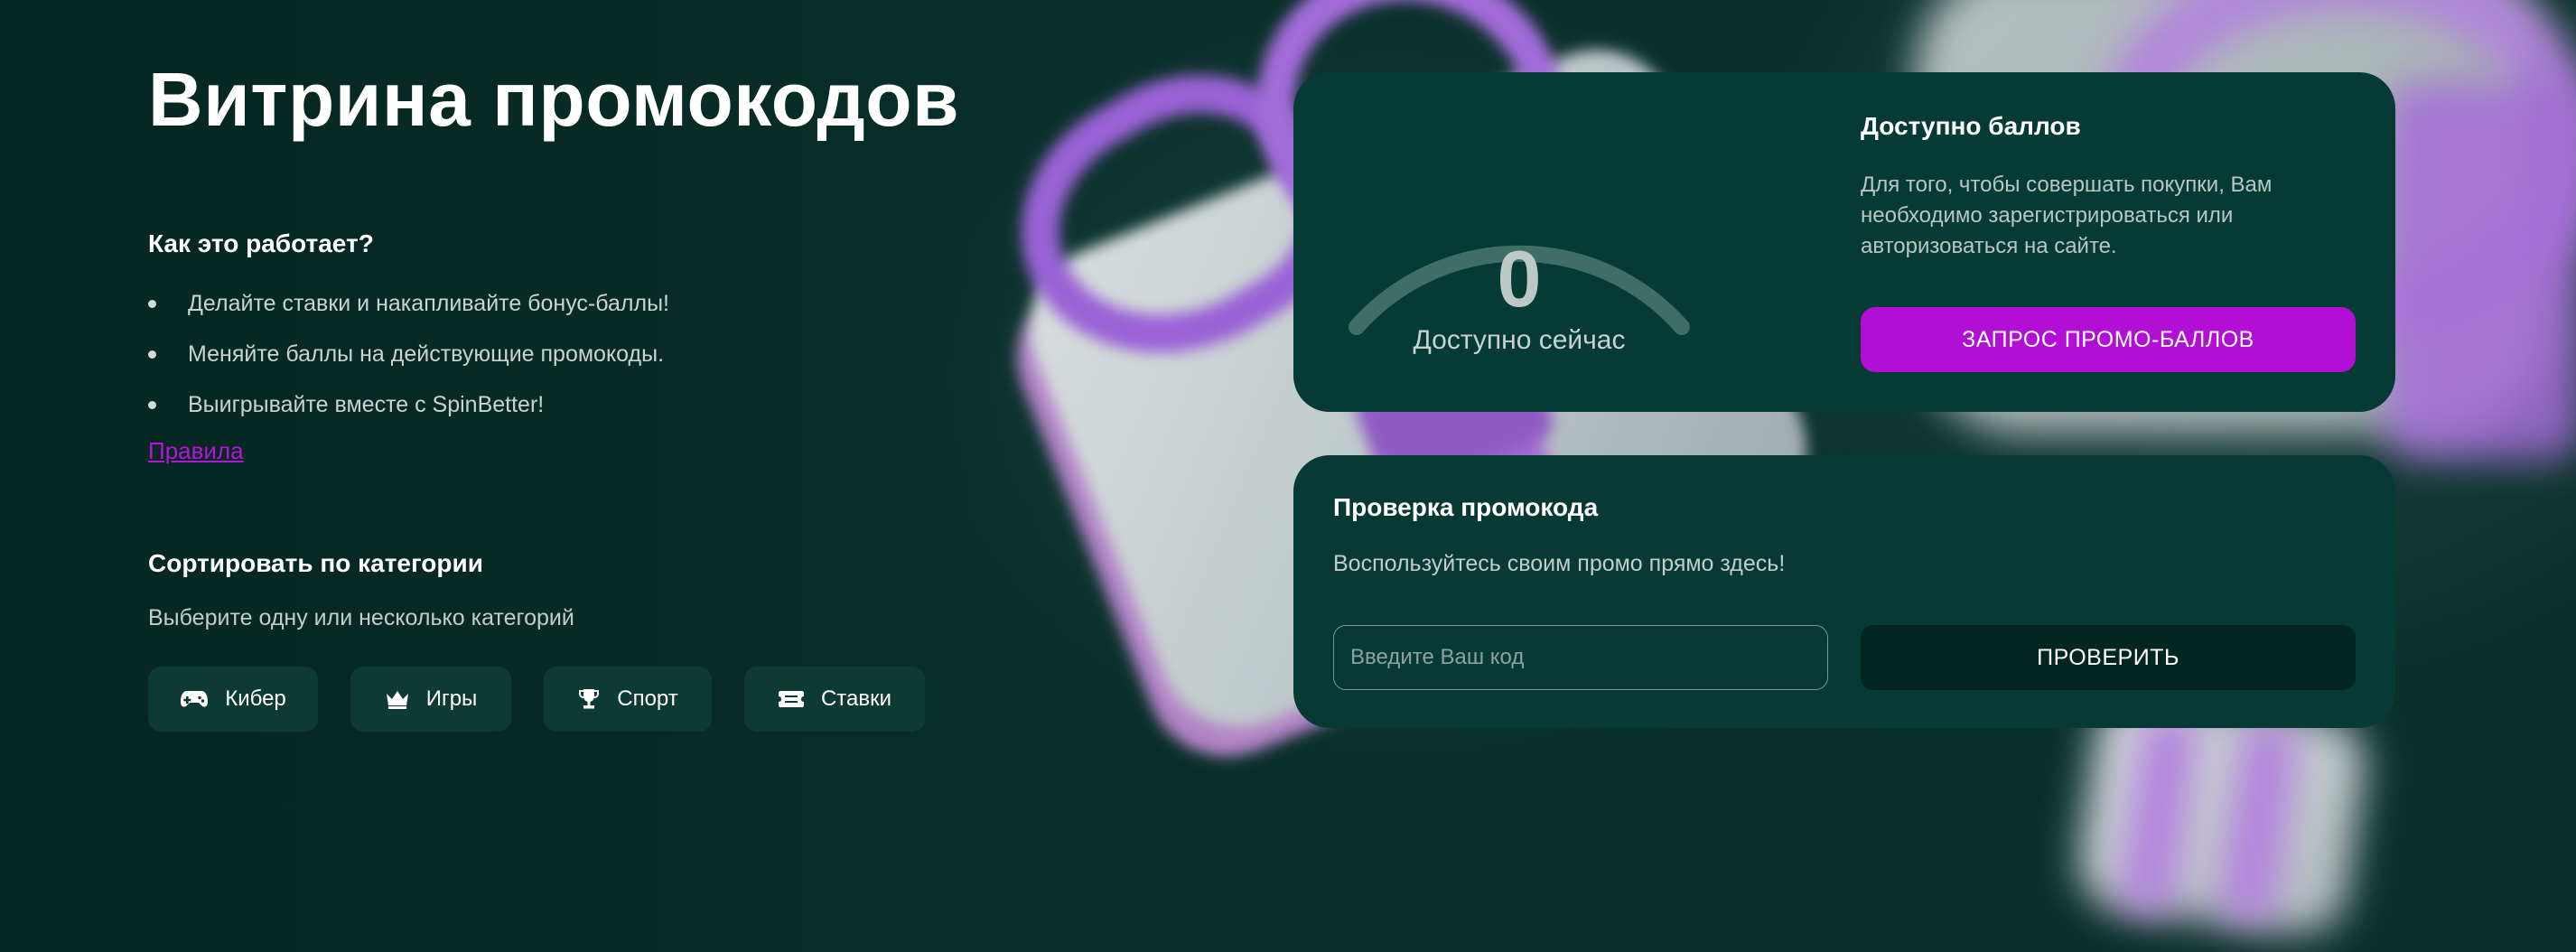 The height and width of the screenshot is (952, 2576). I want to click on trophy-icon, so click(589, 699).